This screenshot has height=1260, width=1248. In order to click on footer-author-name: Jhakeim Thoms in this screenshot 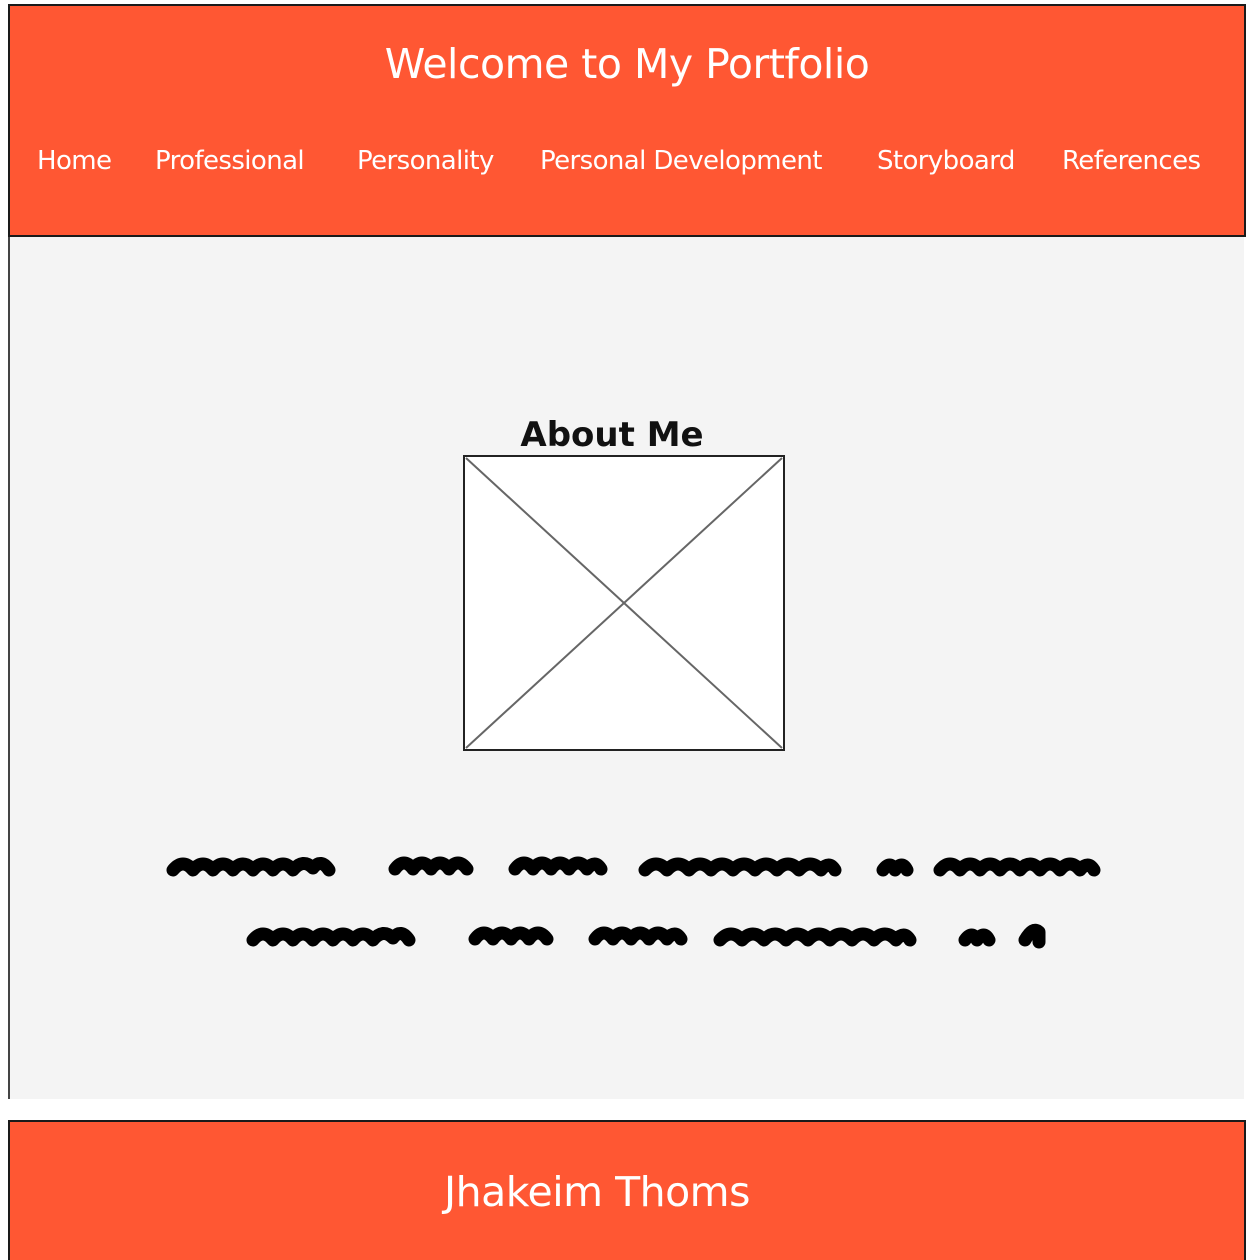, I will do `click(597, 1192)`.